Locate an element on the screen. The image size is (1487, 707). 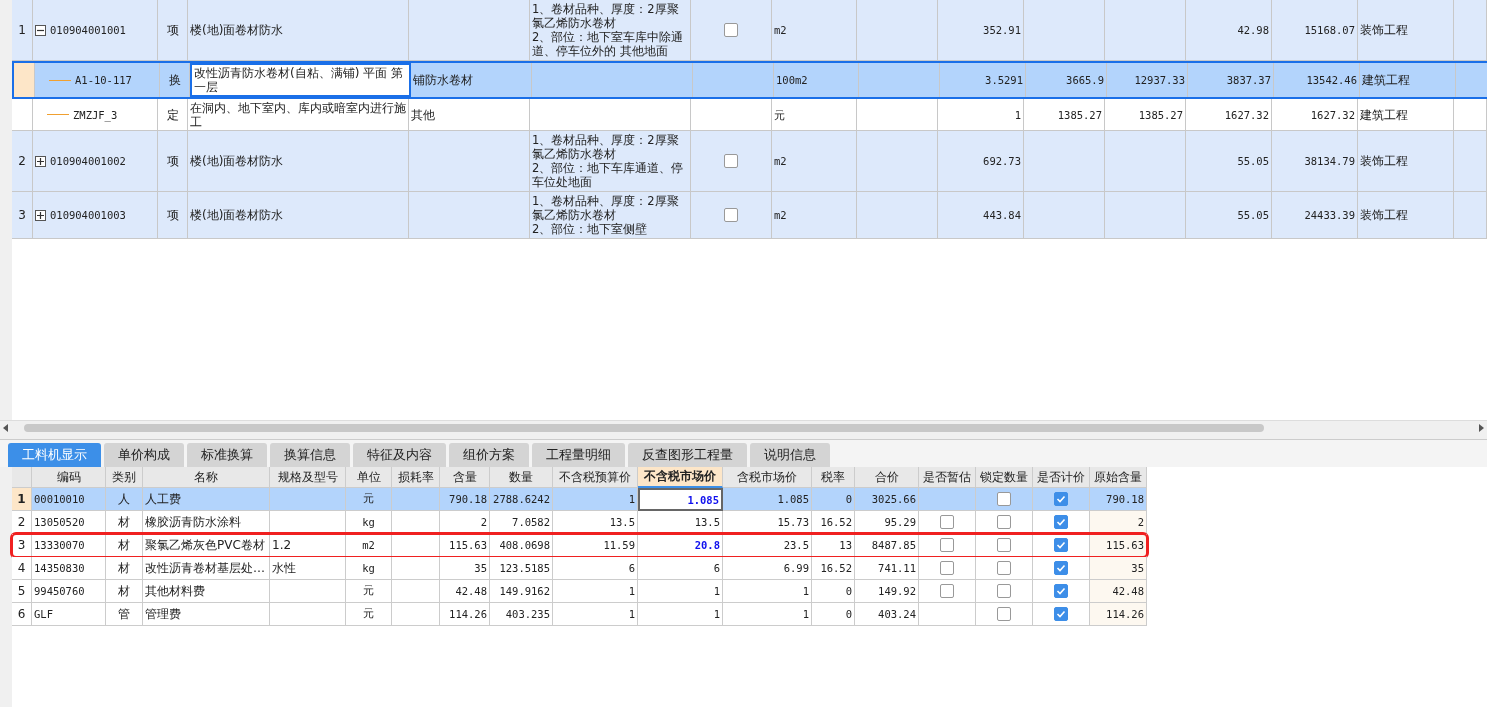
column-header: 原始含量 is located at coordinates (1118, 477).